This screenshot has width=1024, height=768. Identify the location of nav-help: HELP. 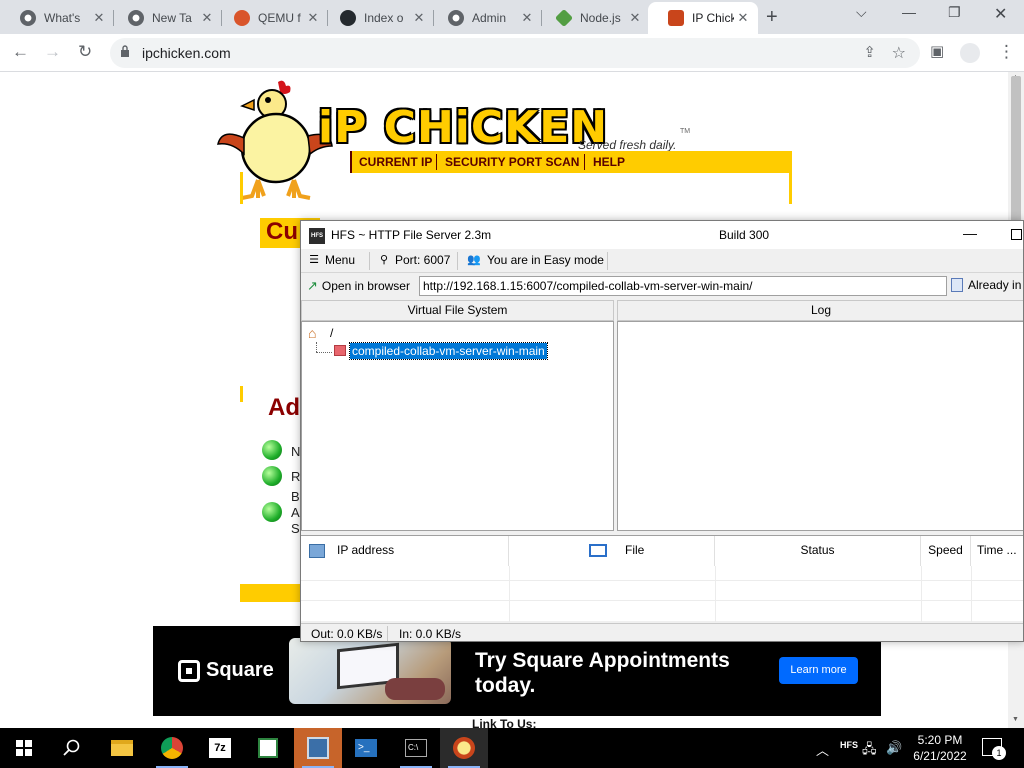
(609, 162).